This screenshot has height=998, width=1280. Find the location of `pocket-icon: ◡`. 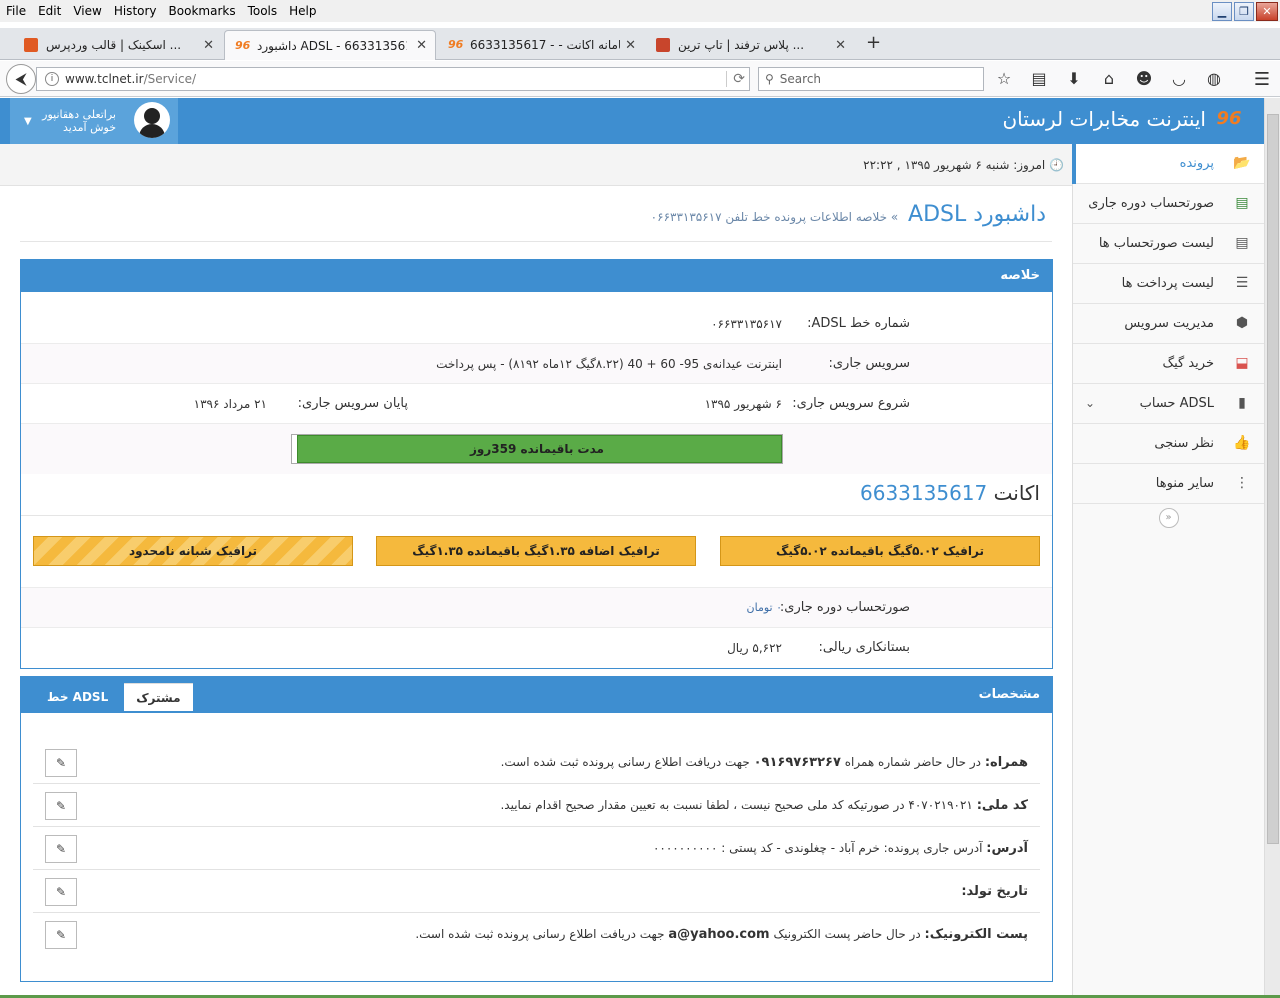

pocket-icon: ◡ is located at coordinates (1179, 78).